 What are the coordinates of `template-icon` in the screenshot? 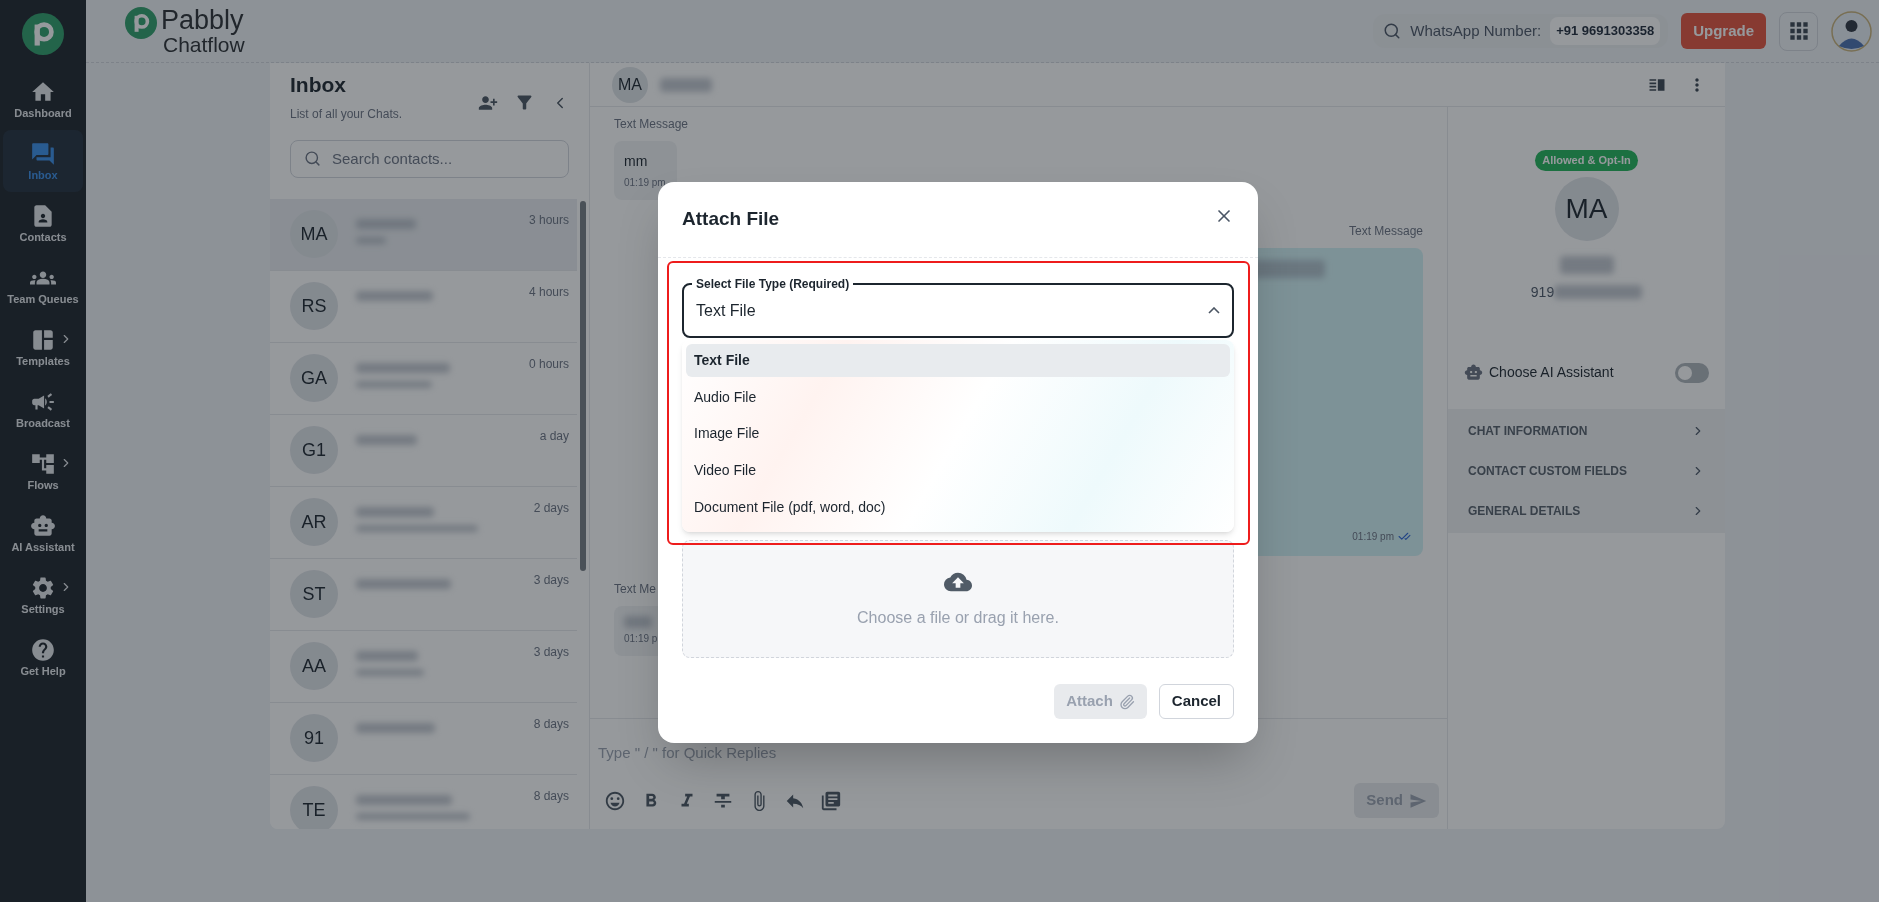 It's located at (831, 800).